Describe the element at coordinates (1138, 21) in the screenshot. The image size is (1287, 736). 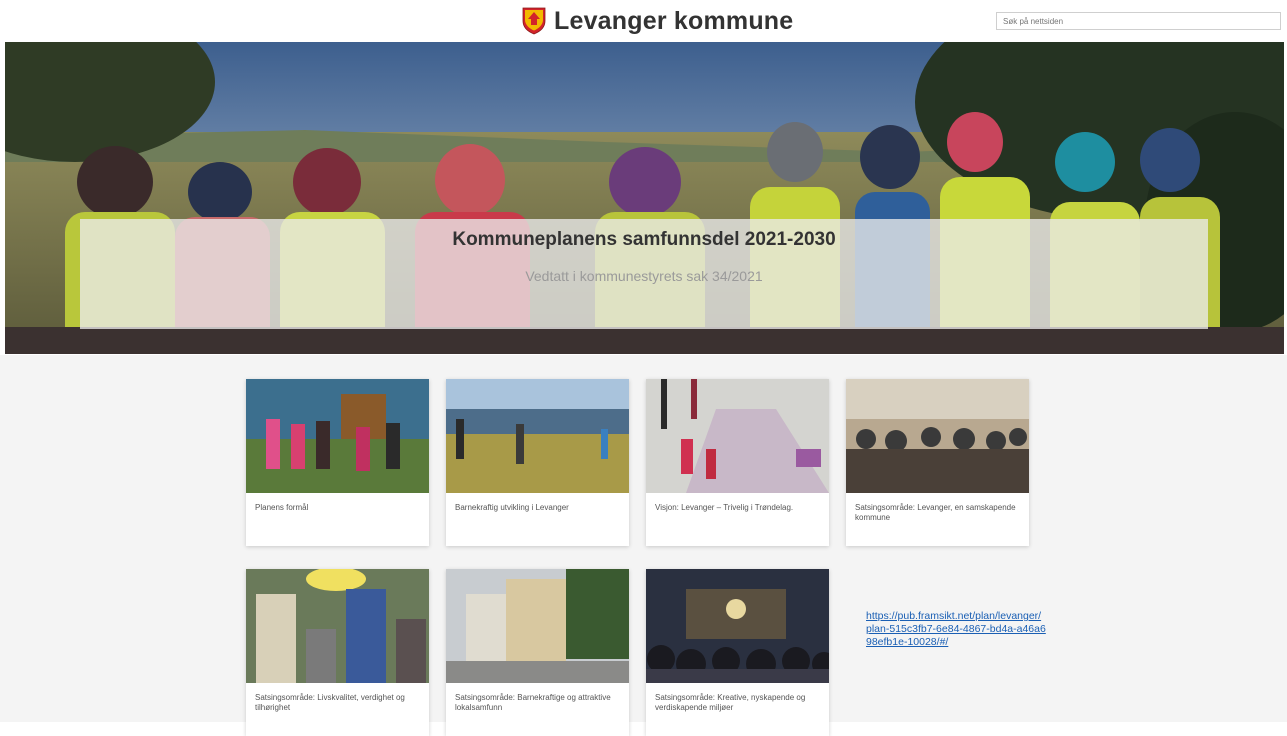
I see `search-input` at that location.